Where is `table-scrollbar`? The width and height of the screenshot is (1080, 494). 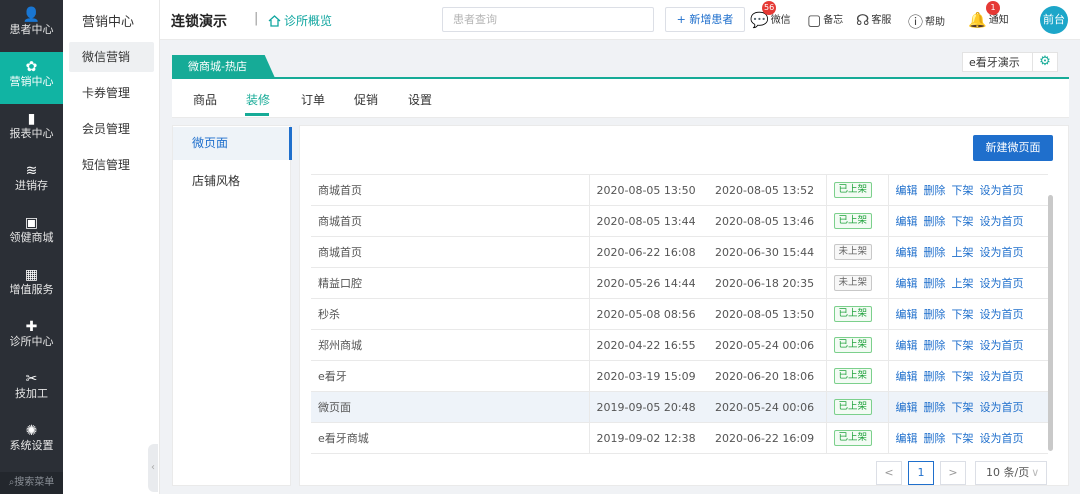 table-scrollbar is located at coordinates (1050, 323).